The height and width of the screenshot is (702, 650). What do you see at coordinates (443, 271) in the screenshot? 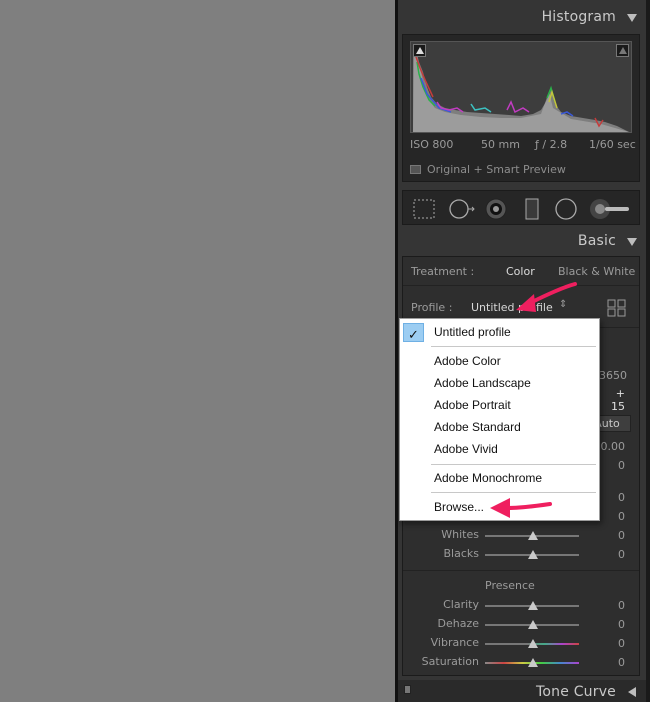
I see `treatment-label: Treatment :` at bounding box center [443, 271].